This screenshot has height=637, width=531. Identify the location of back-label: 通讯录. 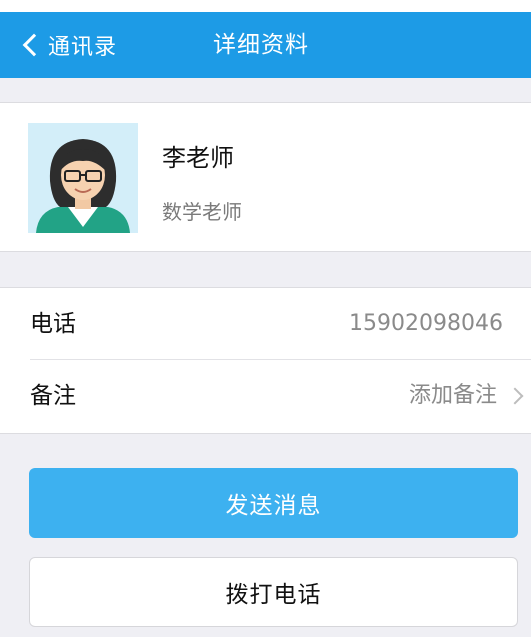
(83, 47).